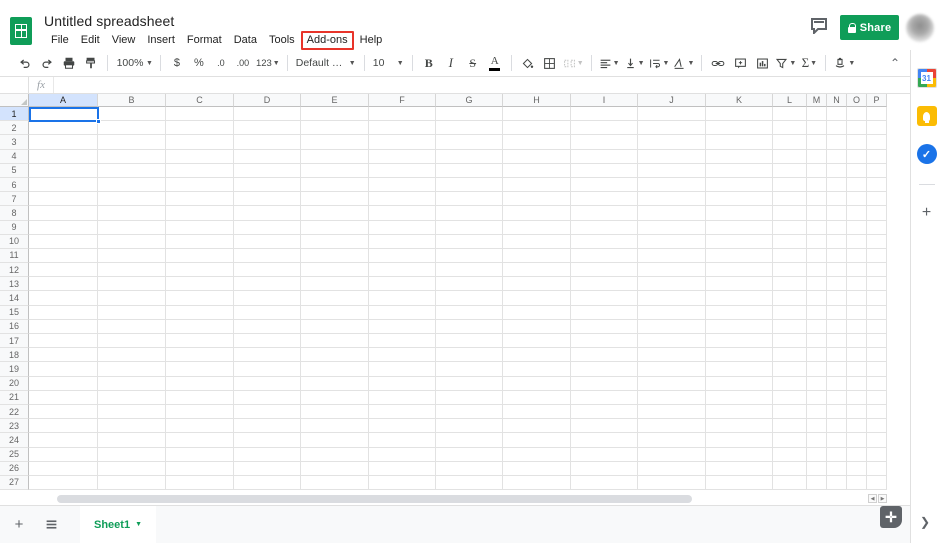  Describe the element at coordinates (817, 241) in the screenshot. I see `cell-M10` at that location.